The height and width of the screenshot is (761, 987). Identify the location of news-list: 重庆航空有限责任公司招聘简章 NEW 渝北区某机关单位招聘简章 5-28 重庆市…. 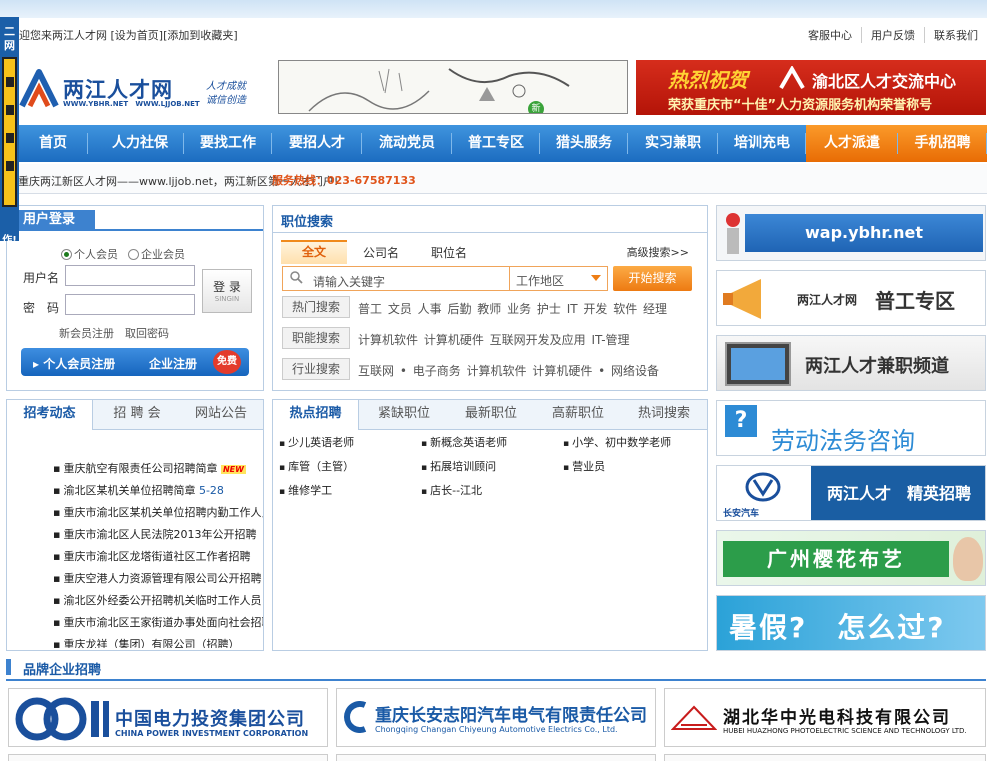
(158, 553).